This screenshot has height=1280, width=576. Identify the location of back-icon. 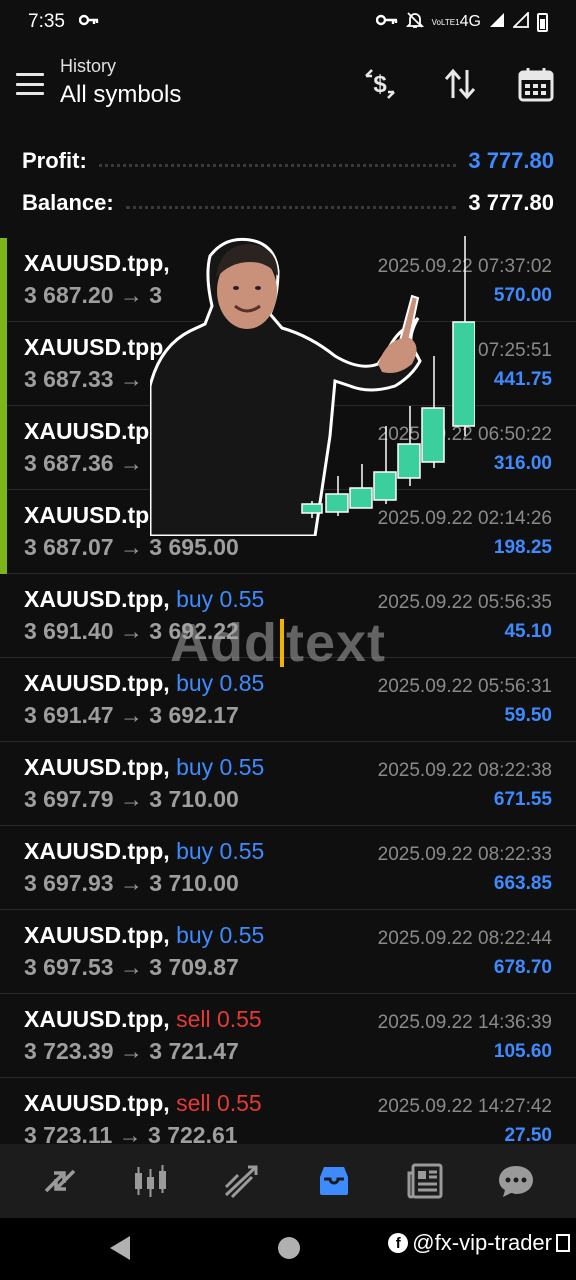
(120, 1248).